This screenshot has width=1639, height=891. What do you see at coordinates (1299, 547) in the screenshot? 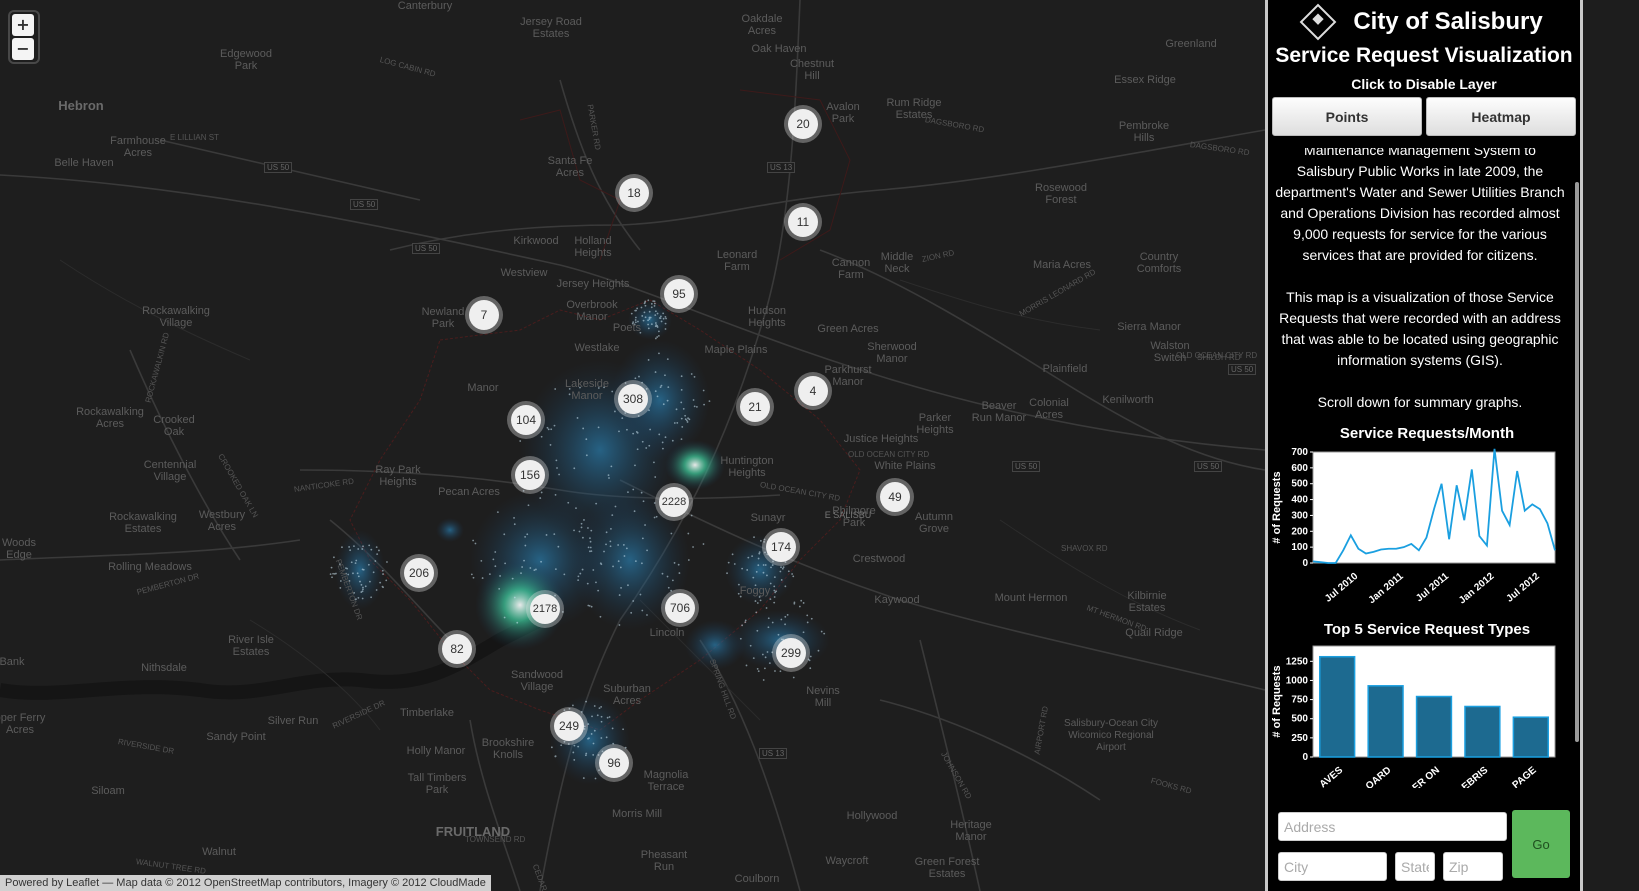
I see `y-tick-label: 100` at bounding box center [1299, 547].